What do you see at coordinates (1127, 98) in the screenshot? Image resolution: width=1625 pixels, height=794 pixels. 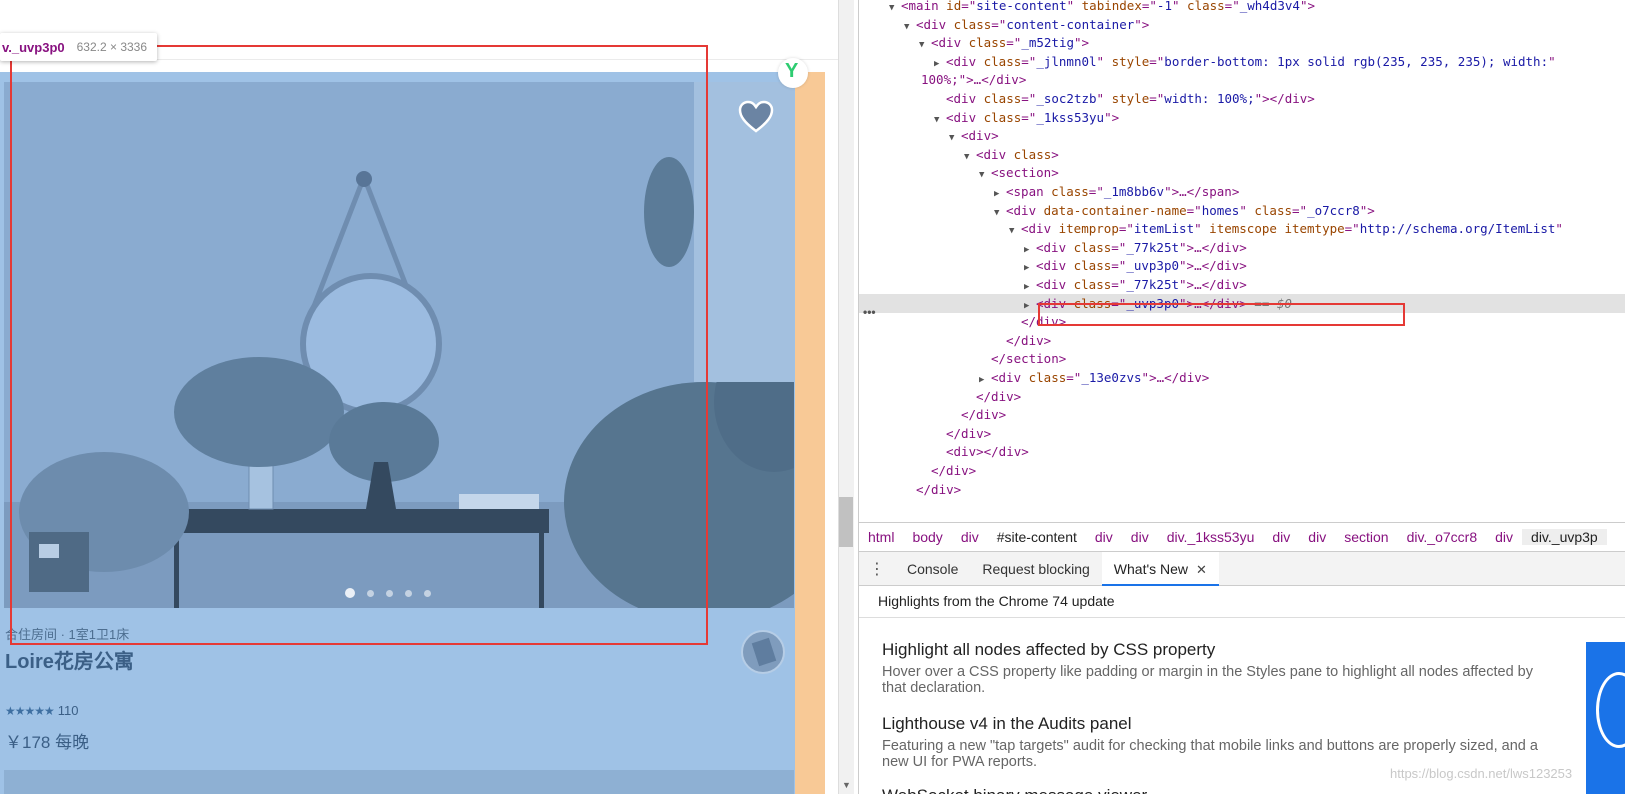 I see `dom-attr-name: style` at bounding box center [1127, 98].